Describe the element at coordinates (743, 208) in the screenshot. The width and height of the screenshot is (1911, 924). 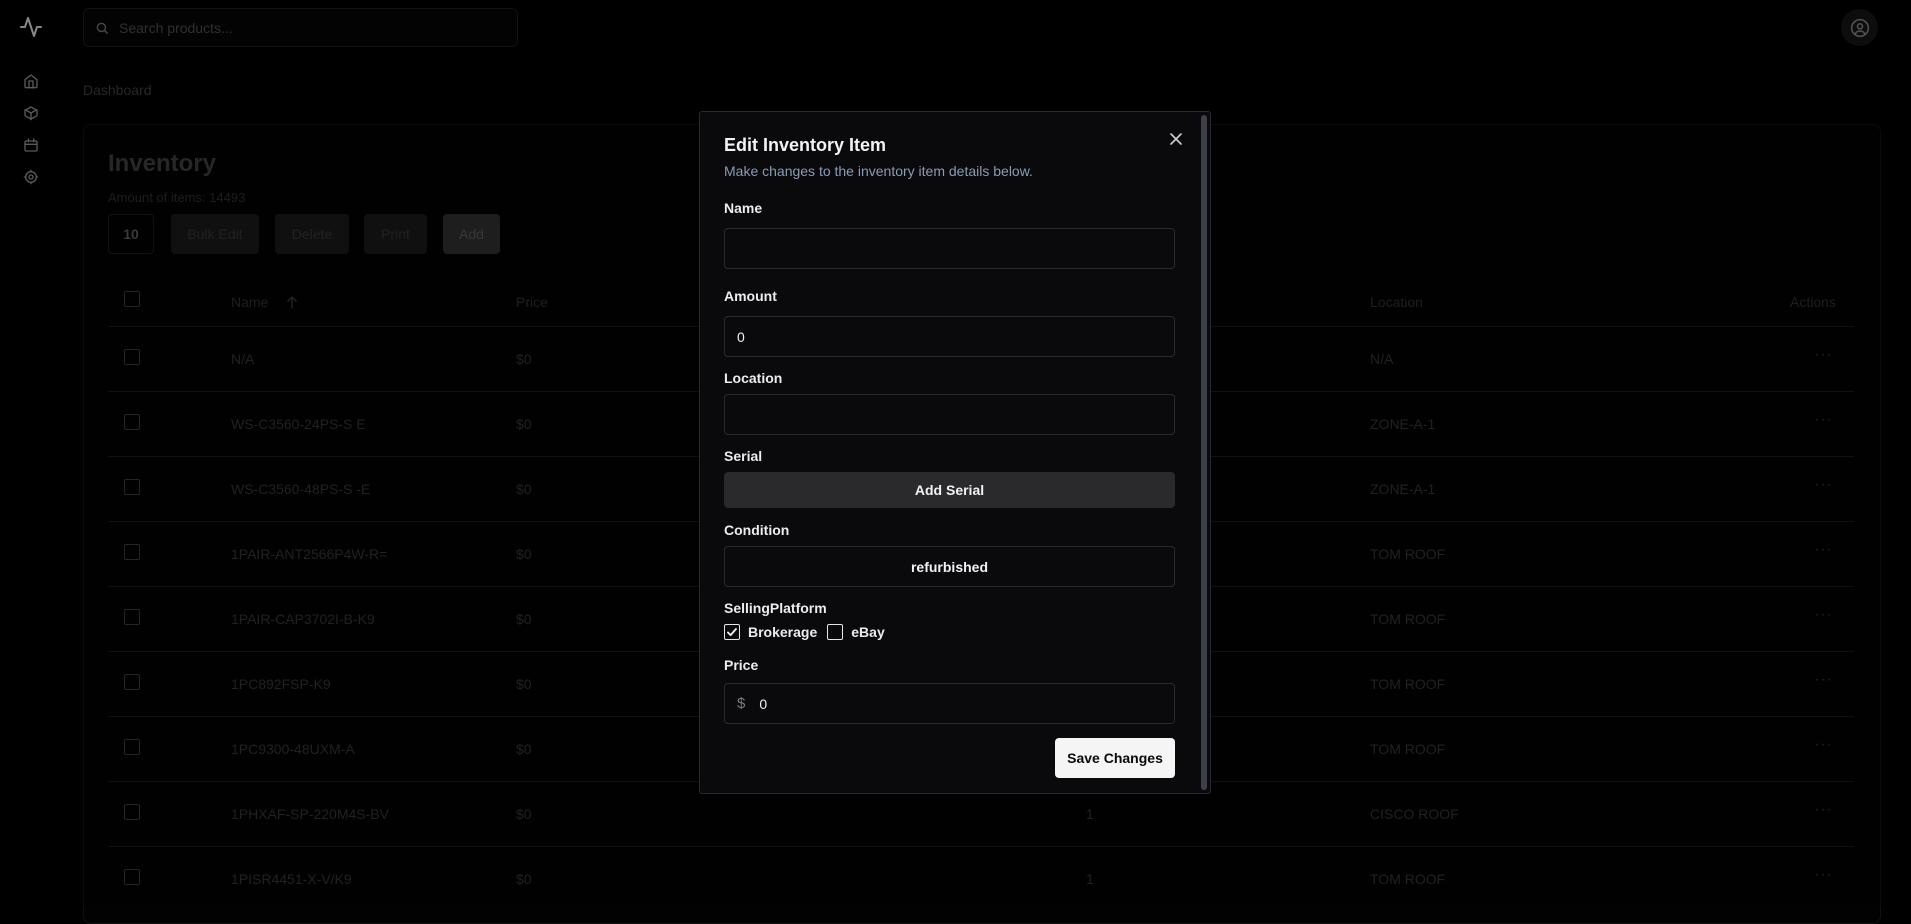
I see `name-label: Name` at that location.